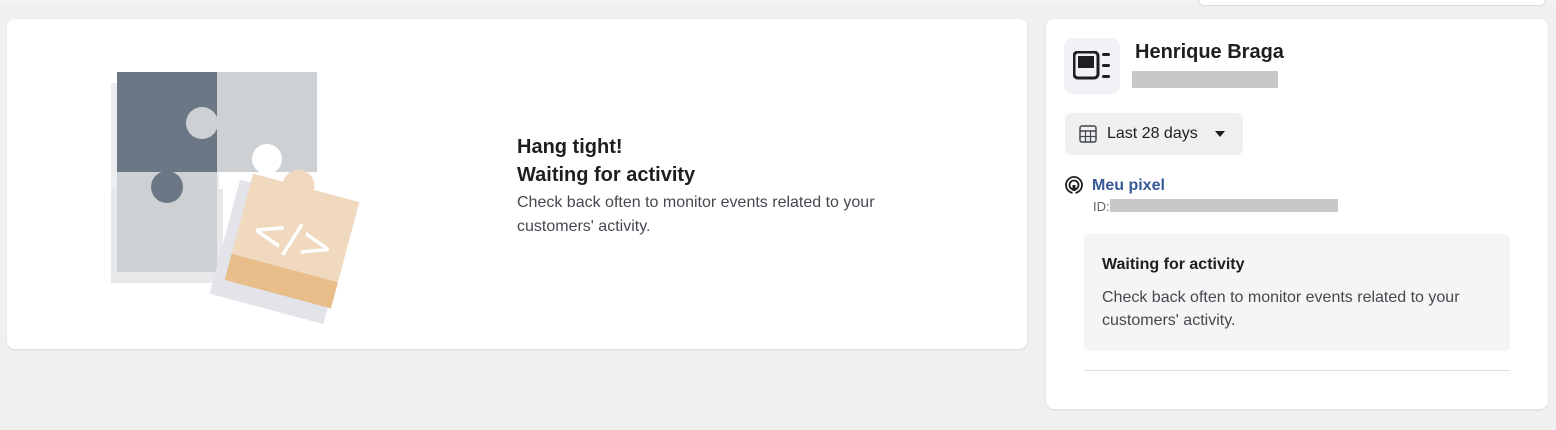  I want to click on puzzle-icon: </>, so click(235, 198).